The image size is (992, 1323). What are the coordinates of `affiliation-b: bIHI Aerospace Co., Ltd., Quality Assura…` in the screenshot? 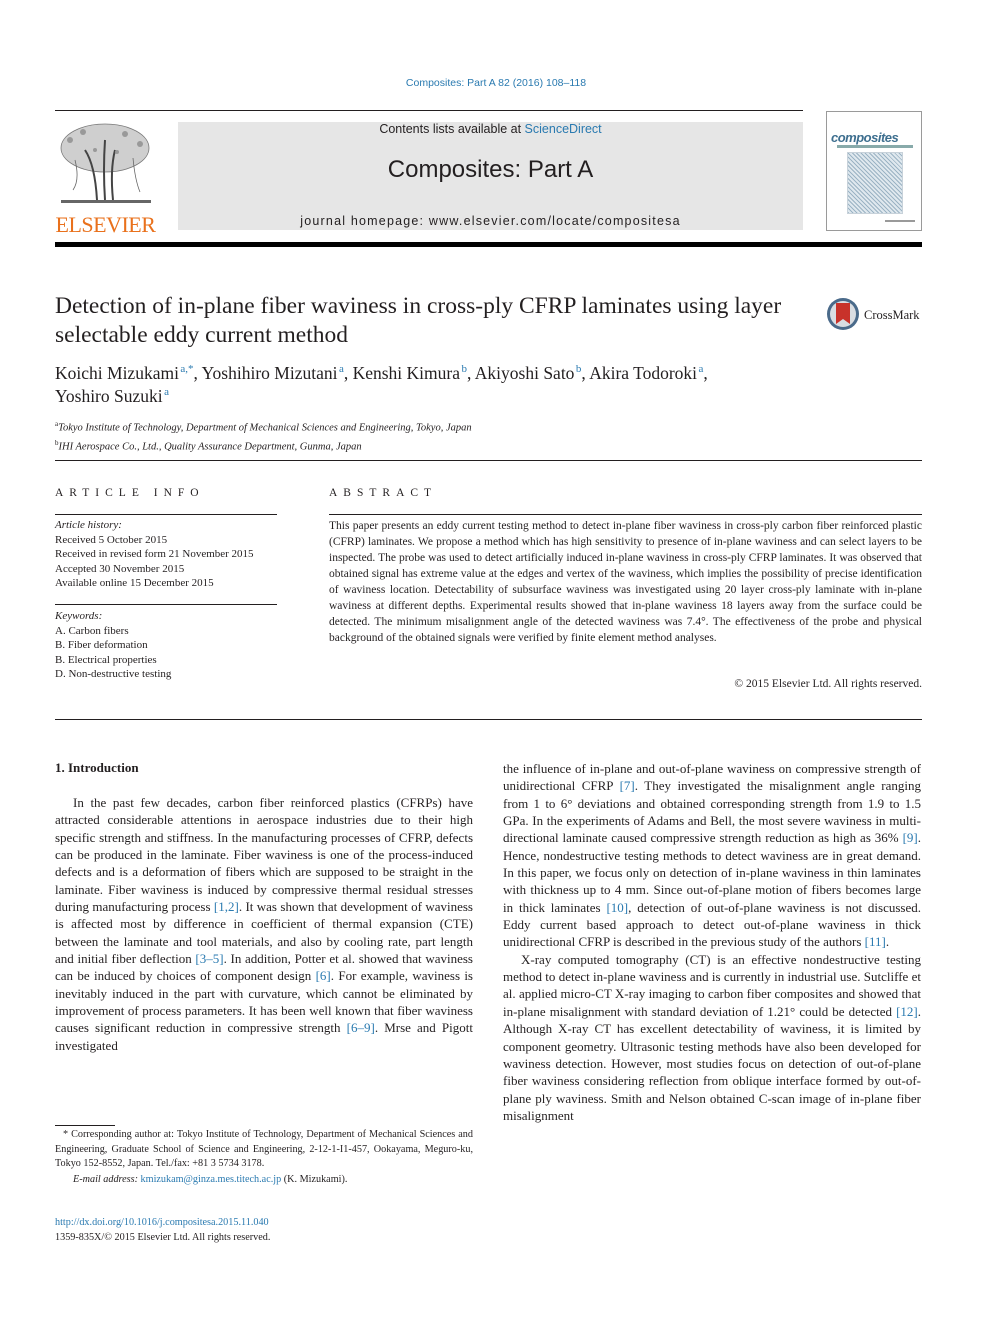 It's located at (208, 445).